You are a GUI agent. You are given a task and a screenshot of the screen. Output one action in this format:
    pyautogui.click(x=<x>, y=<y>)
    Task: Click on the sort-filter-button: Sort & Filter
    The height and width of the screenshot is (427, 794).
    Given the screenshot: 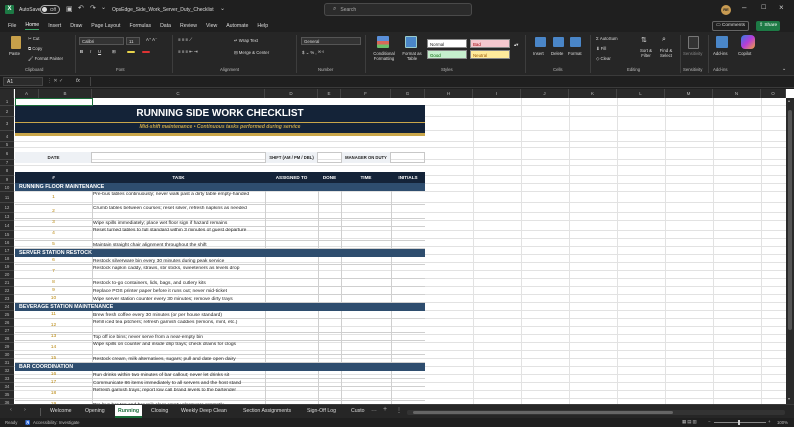 What is the action you would take?
    pyautogui.click(x=646, y=53)
    